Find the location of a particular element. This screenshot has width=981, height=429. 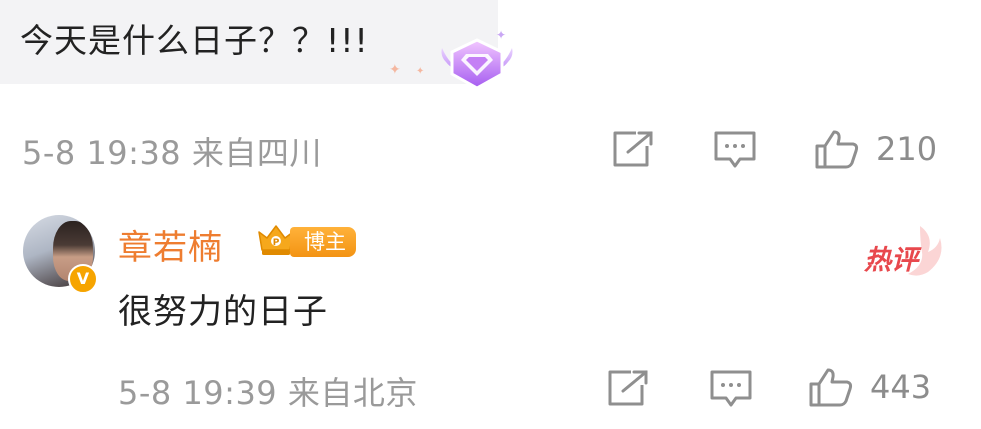

top-comment-timestamp-location: 5-8 19:38 来自四川 is located at coordinates (172, 153).